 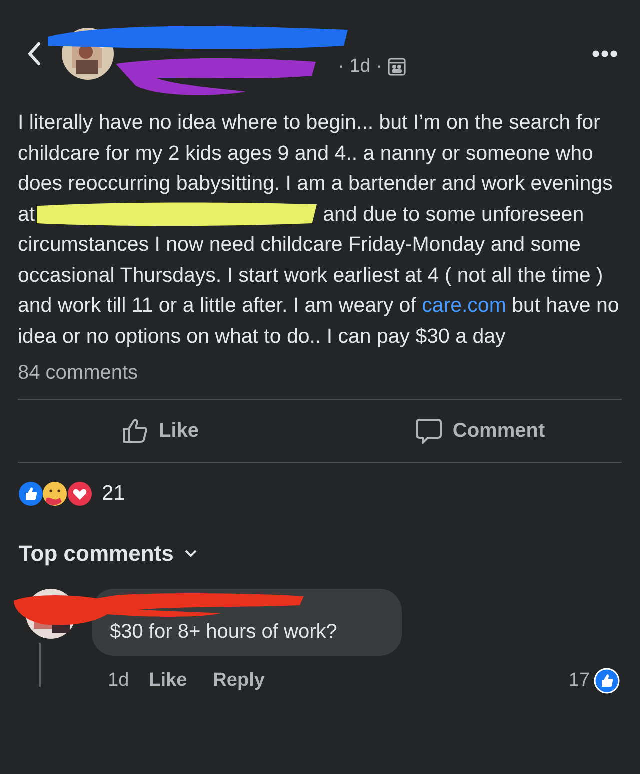 What do you see at coordinates (96, 554) in the screenshot?
I see `section-heading: Top comments` at bounding box center [96, 554].